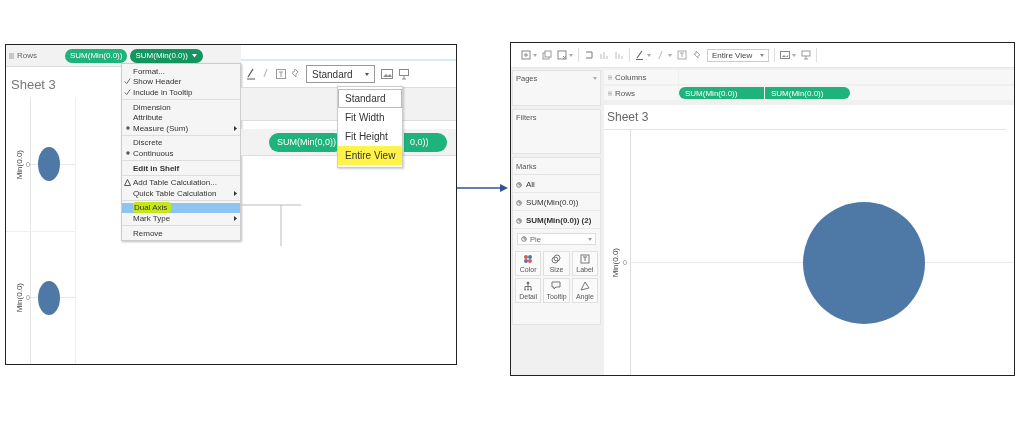 The height and width of the screenshot is (426, 1024). Describe the element at coordinates (181, 168) in the screenshot. I see `menu-item: Edit in Shelf` at that location.